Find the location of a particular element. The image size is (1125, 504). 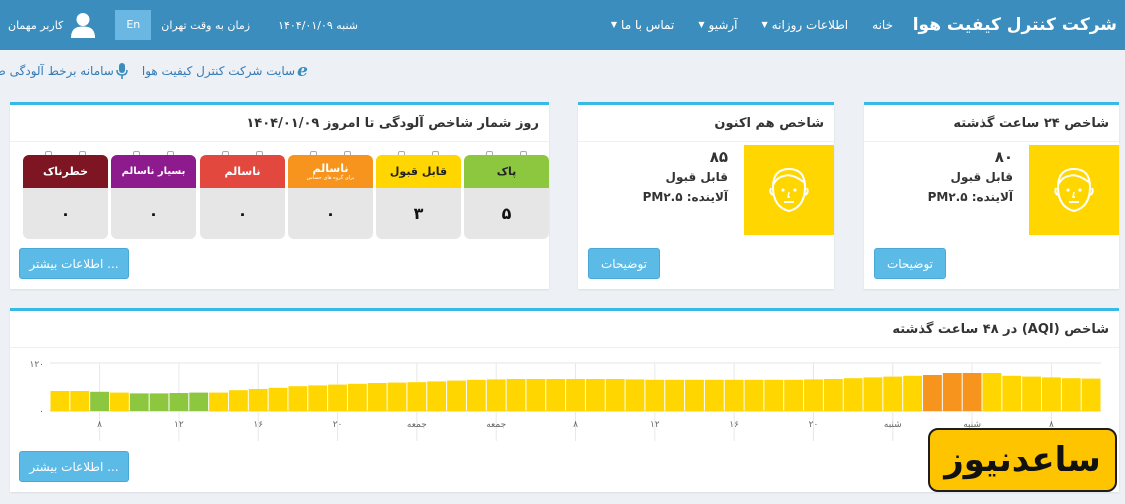

calendar-card-head: ناسالم is located at coordinates (242, 171).